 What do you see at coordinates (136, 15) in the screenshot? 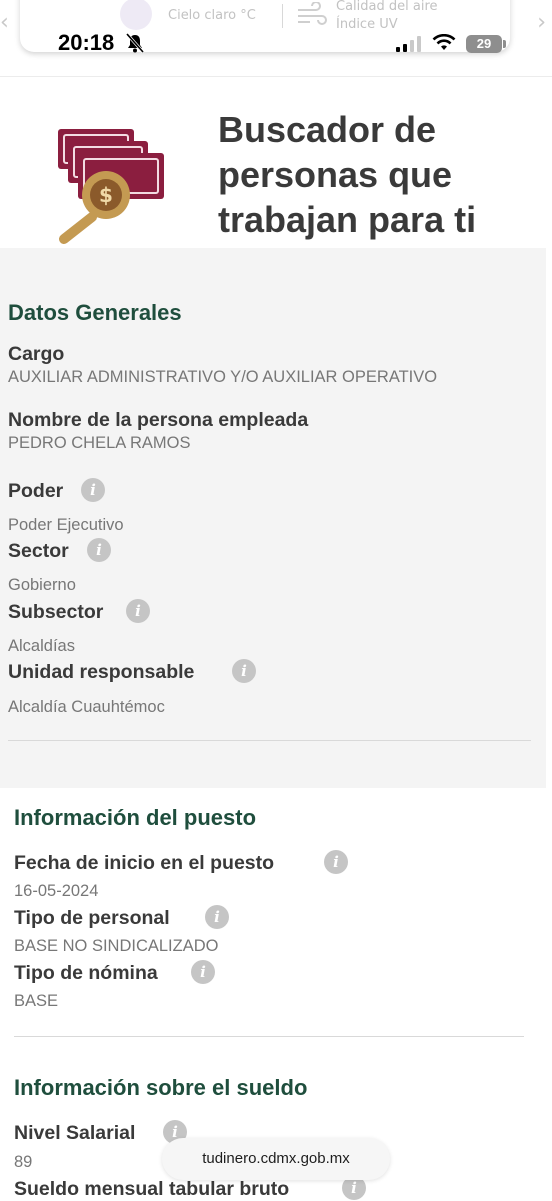
I see `moon-icon` at bounding box center [136, 15].